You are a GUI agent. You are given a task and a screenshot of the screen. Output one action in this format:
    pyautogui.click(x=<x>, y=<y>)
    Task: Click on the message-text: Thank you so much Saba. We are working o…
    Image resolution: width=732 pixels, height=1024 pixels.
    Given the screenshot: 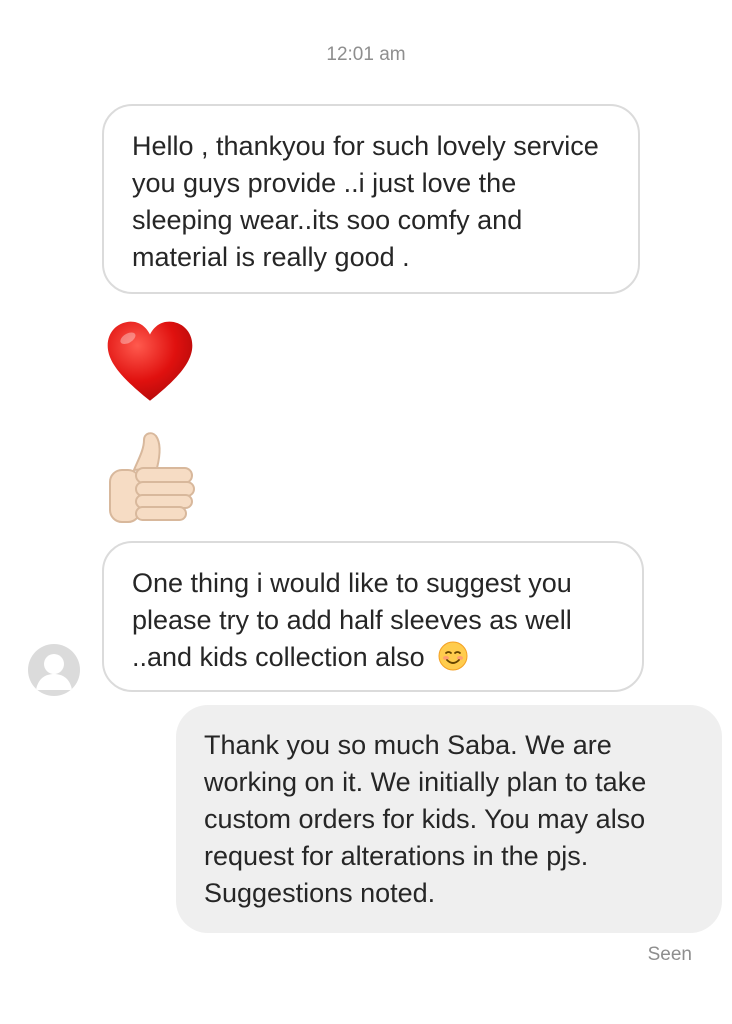 What is the action you would take?
    pyautogui.click(x=425, y=819)
    